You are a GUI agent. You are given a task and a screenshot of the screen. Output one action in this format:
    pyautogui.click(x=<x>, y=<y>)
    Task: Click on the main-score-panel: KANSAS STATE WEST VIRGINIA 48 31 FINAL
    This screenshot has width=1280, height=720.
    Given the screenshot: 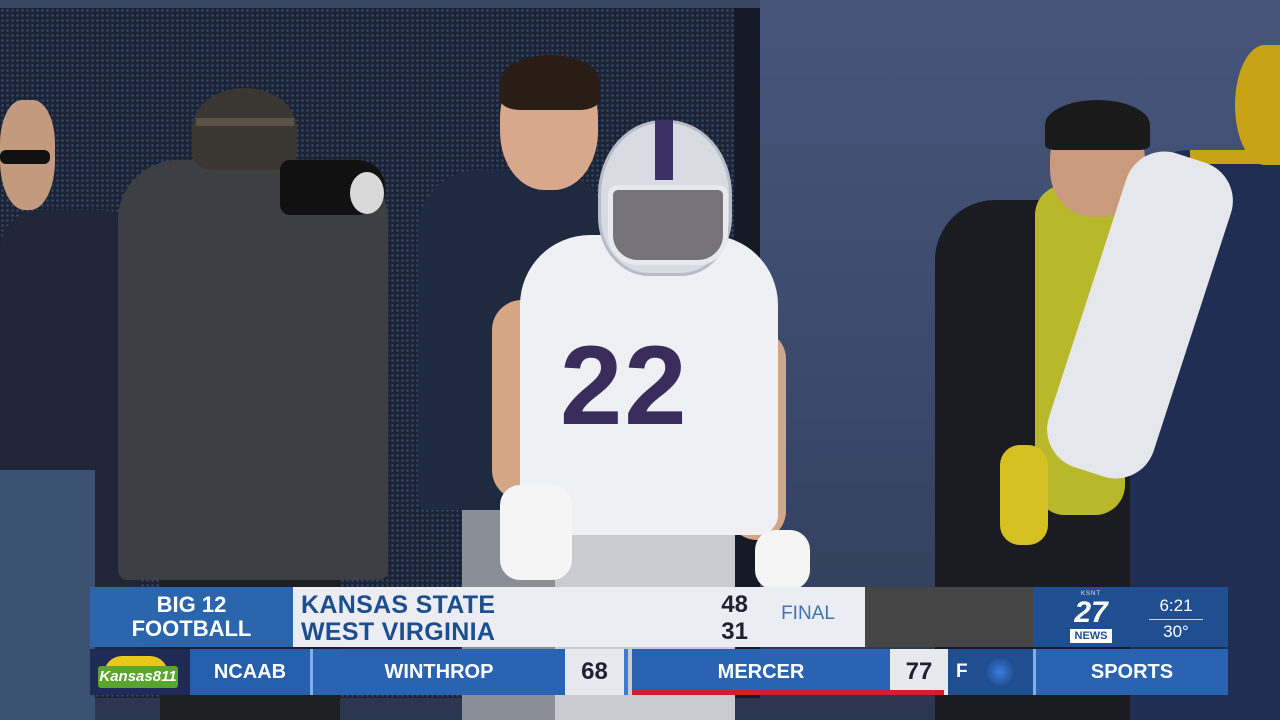 What is the action you would take?
    pyautogui.click(x=579, y=617)
    